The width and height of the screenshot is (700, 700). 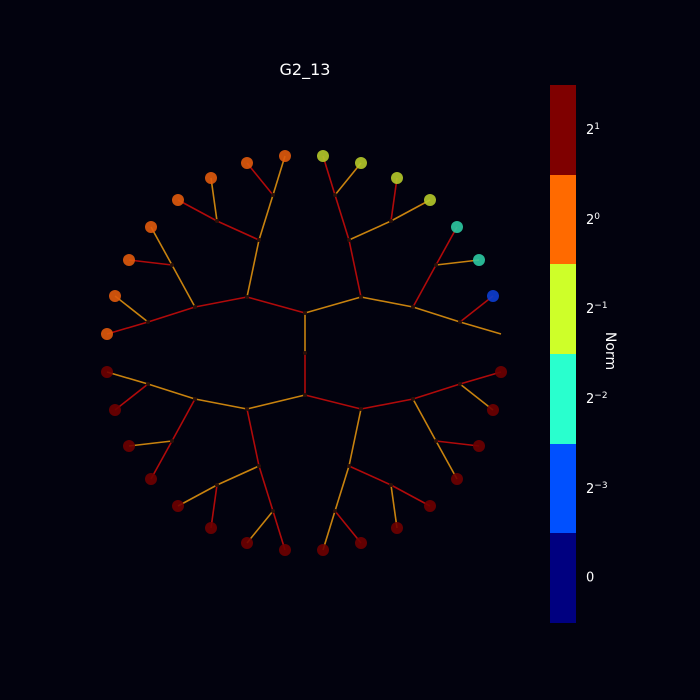 What do you see at coordinates (610, 351) in the screenshot?
I see `colorbar-label: Norm` at bounding box center [610, 351].